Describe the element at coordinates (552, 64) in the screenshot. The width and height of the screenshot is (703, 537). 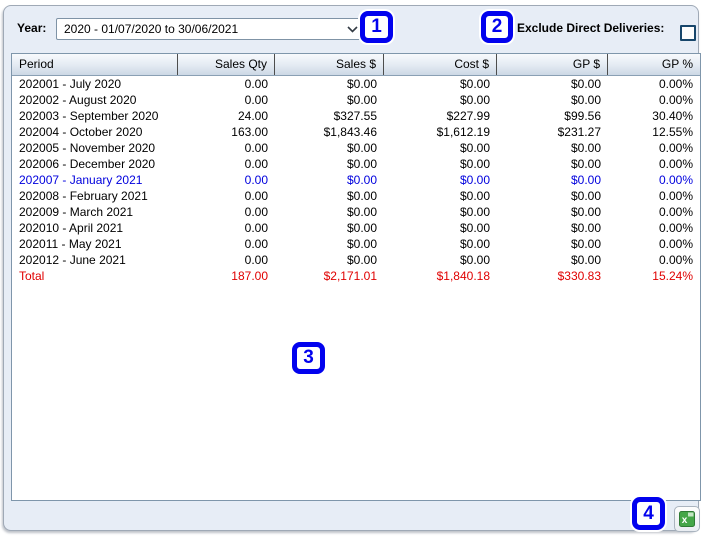
I see `column-header-gp-dollars: GP $` at that location.